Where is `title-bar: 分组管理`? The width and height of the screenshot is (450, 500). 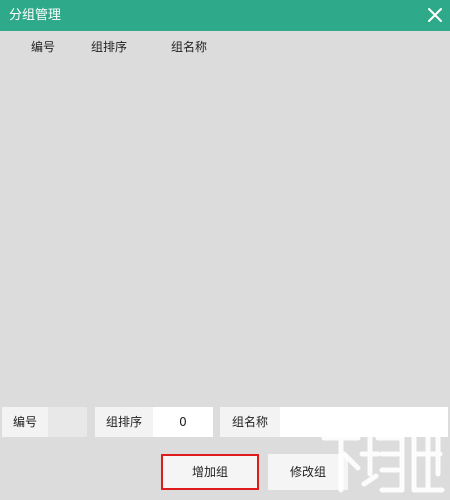 title-bar: 分组管理 is located at coordinates (225, 15).